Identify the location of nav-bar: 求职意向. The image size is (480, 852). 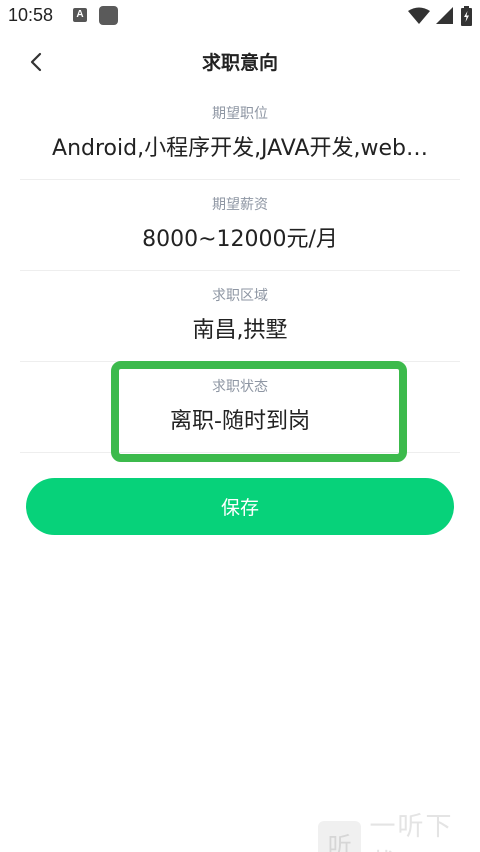
(240, 61).